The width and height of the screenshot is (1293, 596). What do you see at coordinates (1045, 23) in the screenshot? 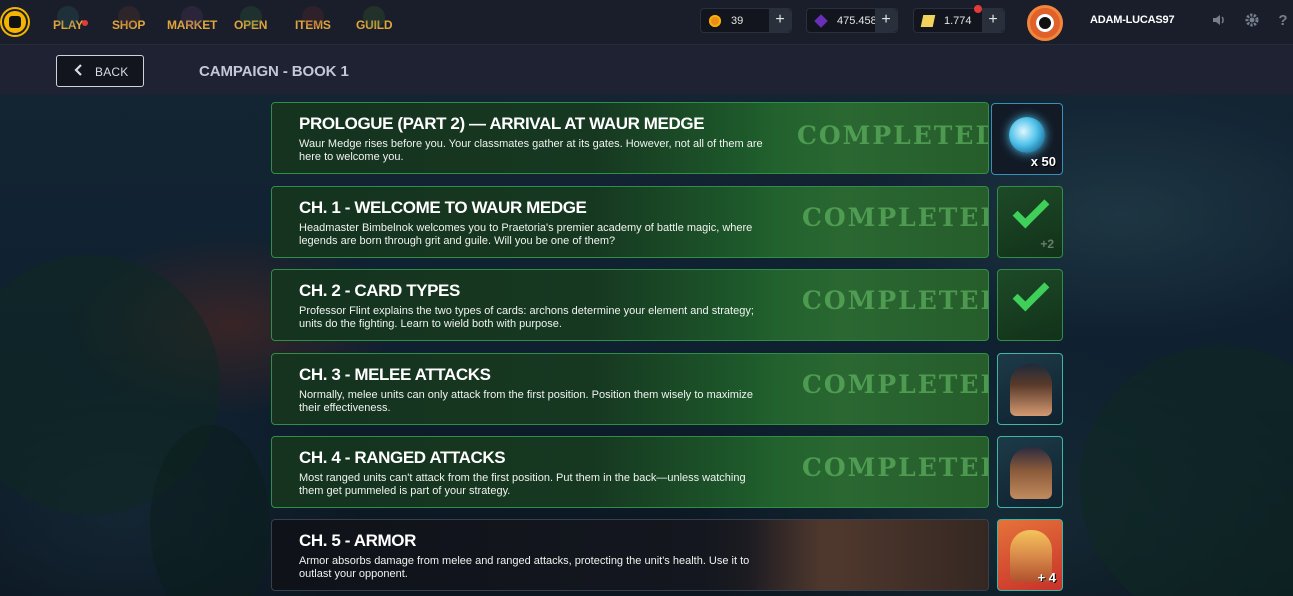
I see `avatar` at bounding box center [1045, 23].